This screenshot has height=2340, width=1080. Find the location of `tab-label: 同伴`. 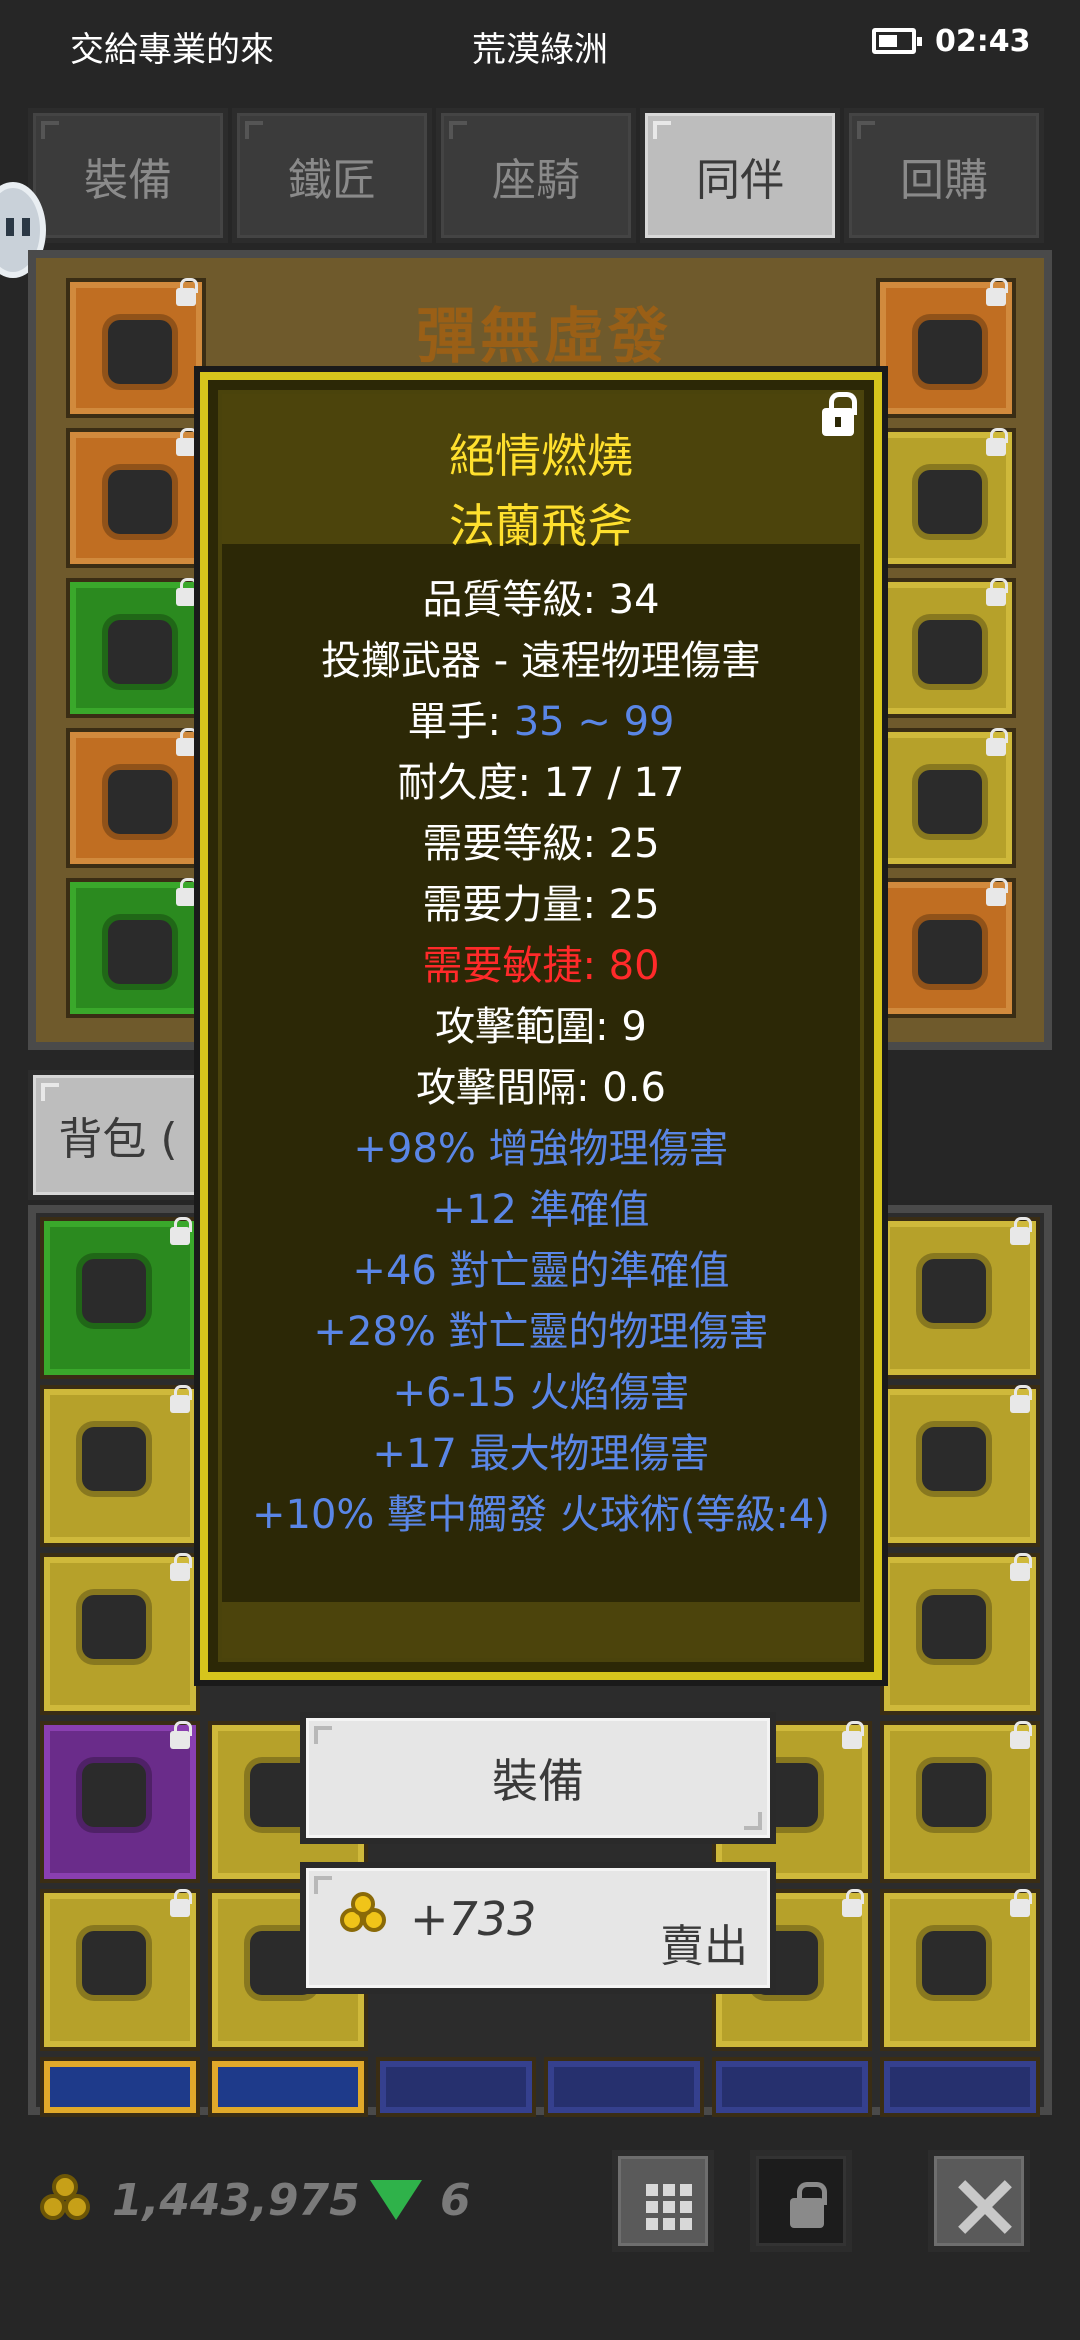

tab-label: 同伴 is located at coordinates (740, 180).